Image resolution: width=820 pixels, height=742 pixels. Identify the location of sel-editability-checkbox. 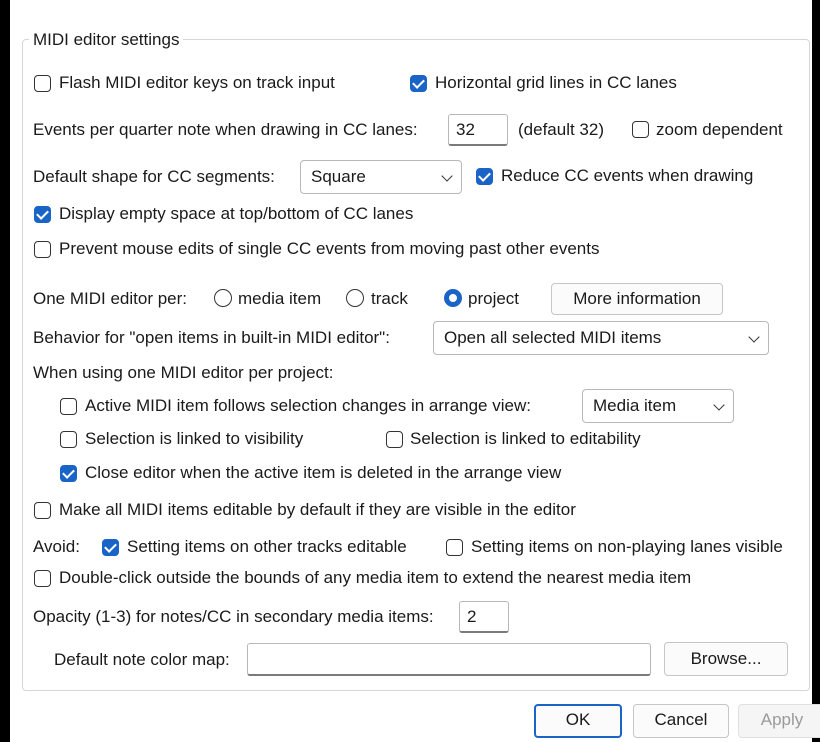
(394, 439).